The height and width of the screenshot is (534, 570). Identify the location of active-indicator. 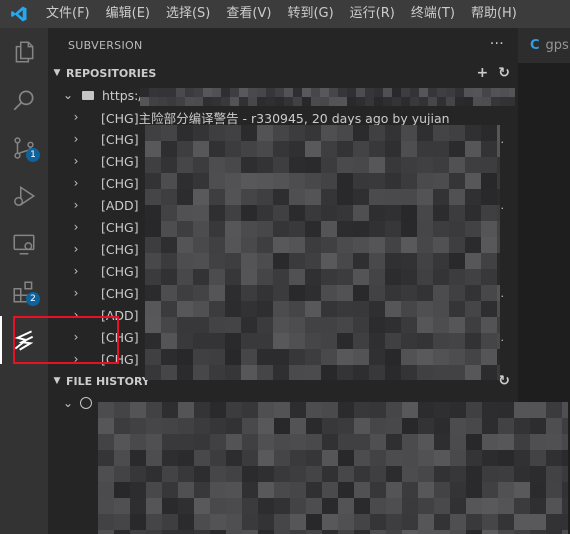
(1, 340).